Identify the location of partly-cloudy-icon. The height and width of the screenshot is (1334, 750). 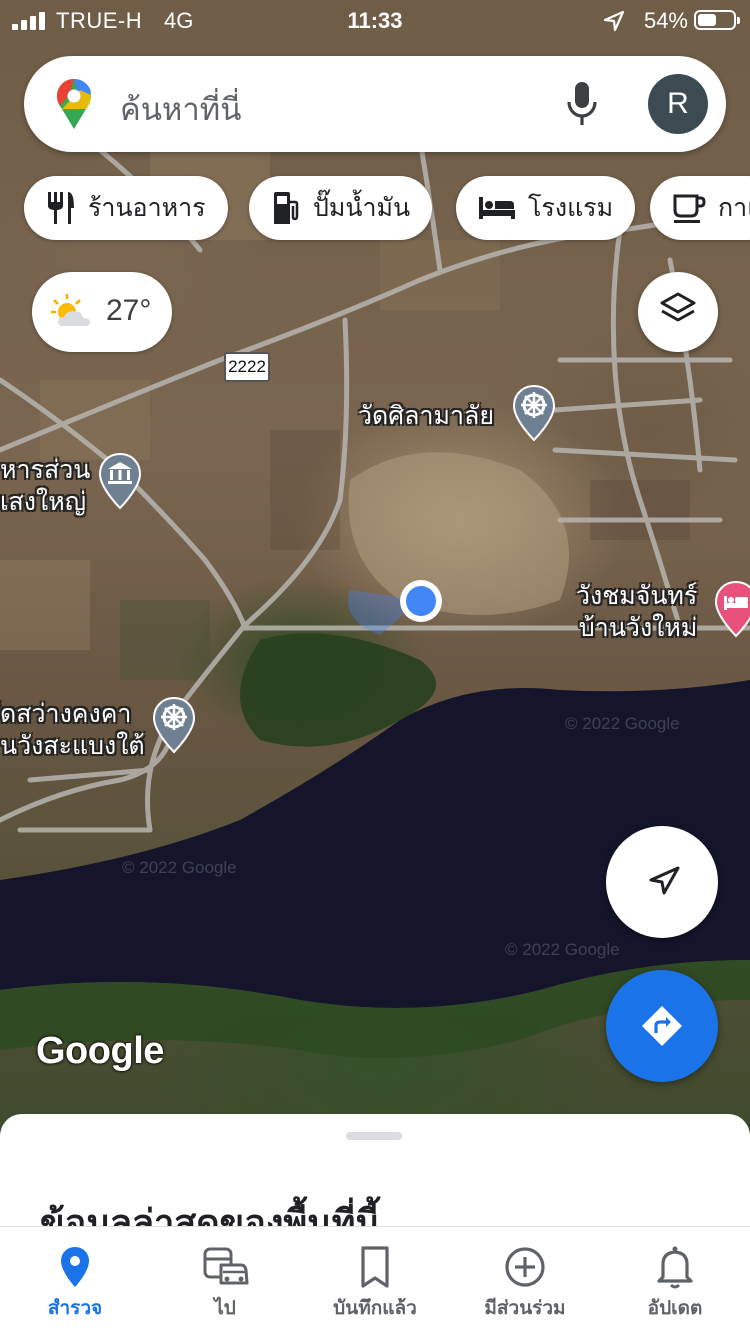
(70, 310).